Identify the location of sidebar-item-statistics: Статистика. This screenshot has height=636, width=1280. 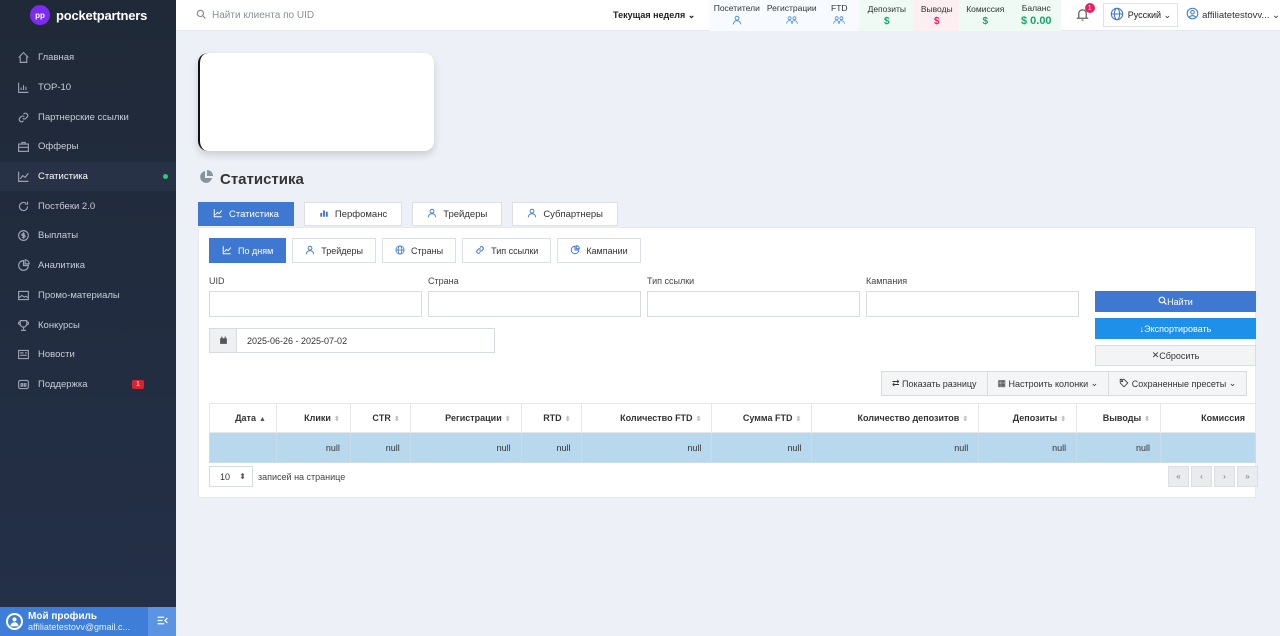
(88, 176).